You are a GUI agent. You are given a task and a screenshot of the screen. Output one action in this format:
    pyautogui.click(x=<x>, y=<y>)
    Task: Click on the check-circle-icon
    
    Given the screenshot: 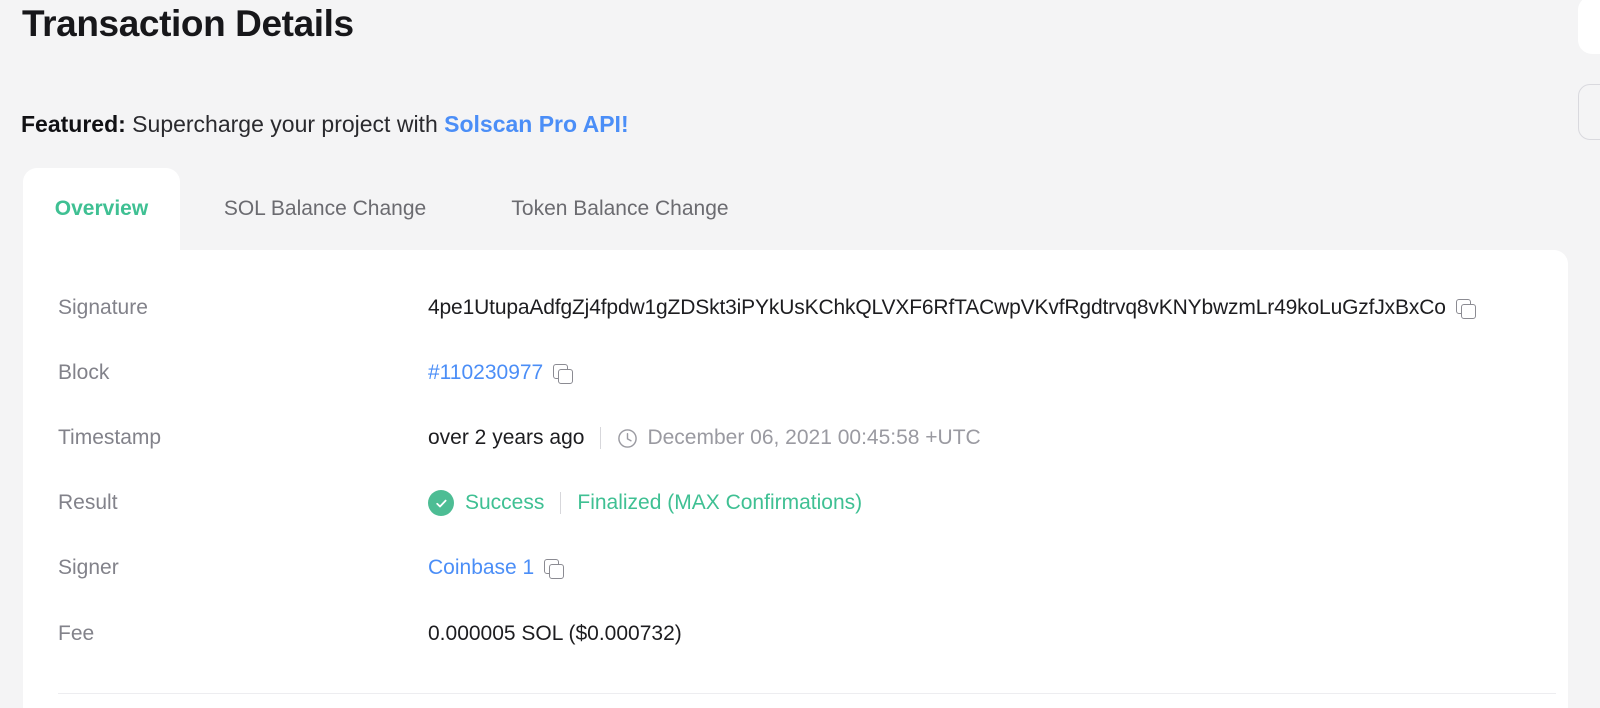 What is the action you would take?
    pyautogui.click(x=441, y=503)
    